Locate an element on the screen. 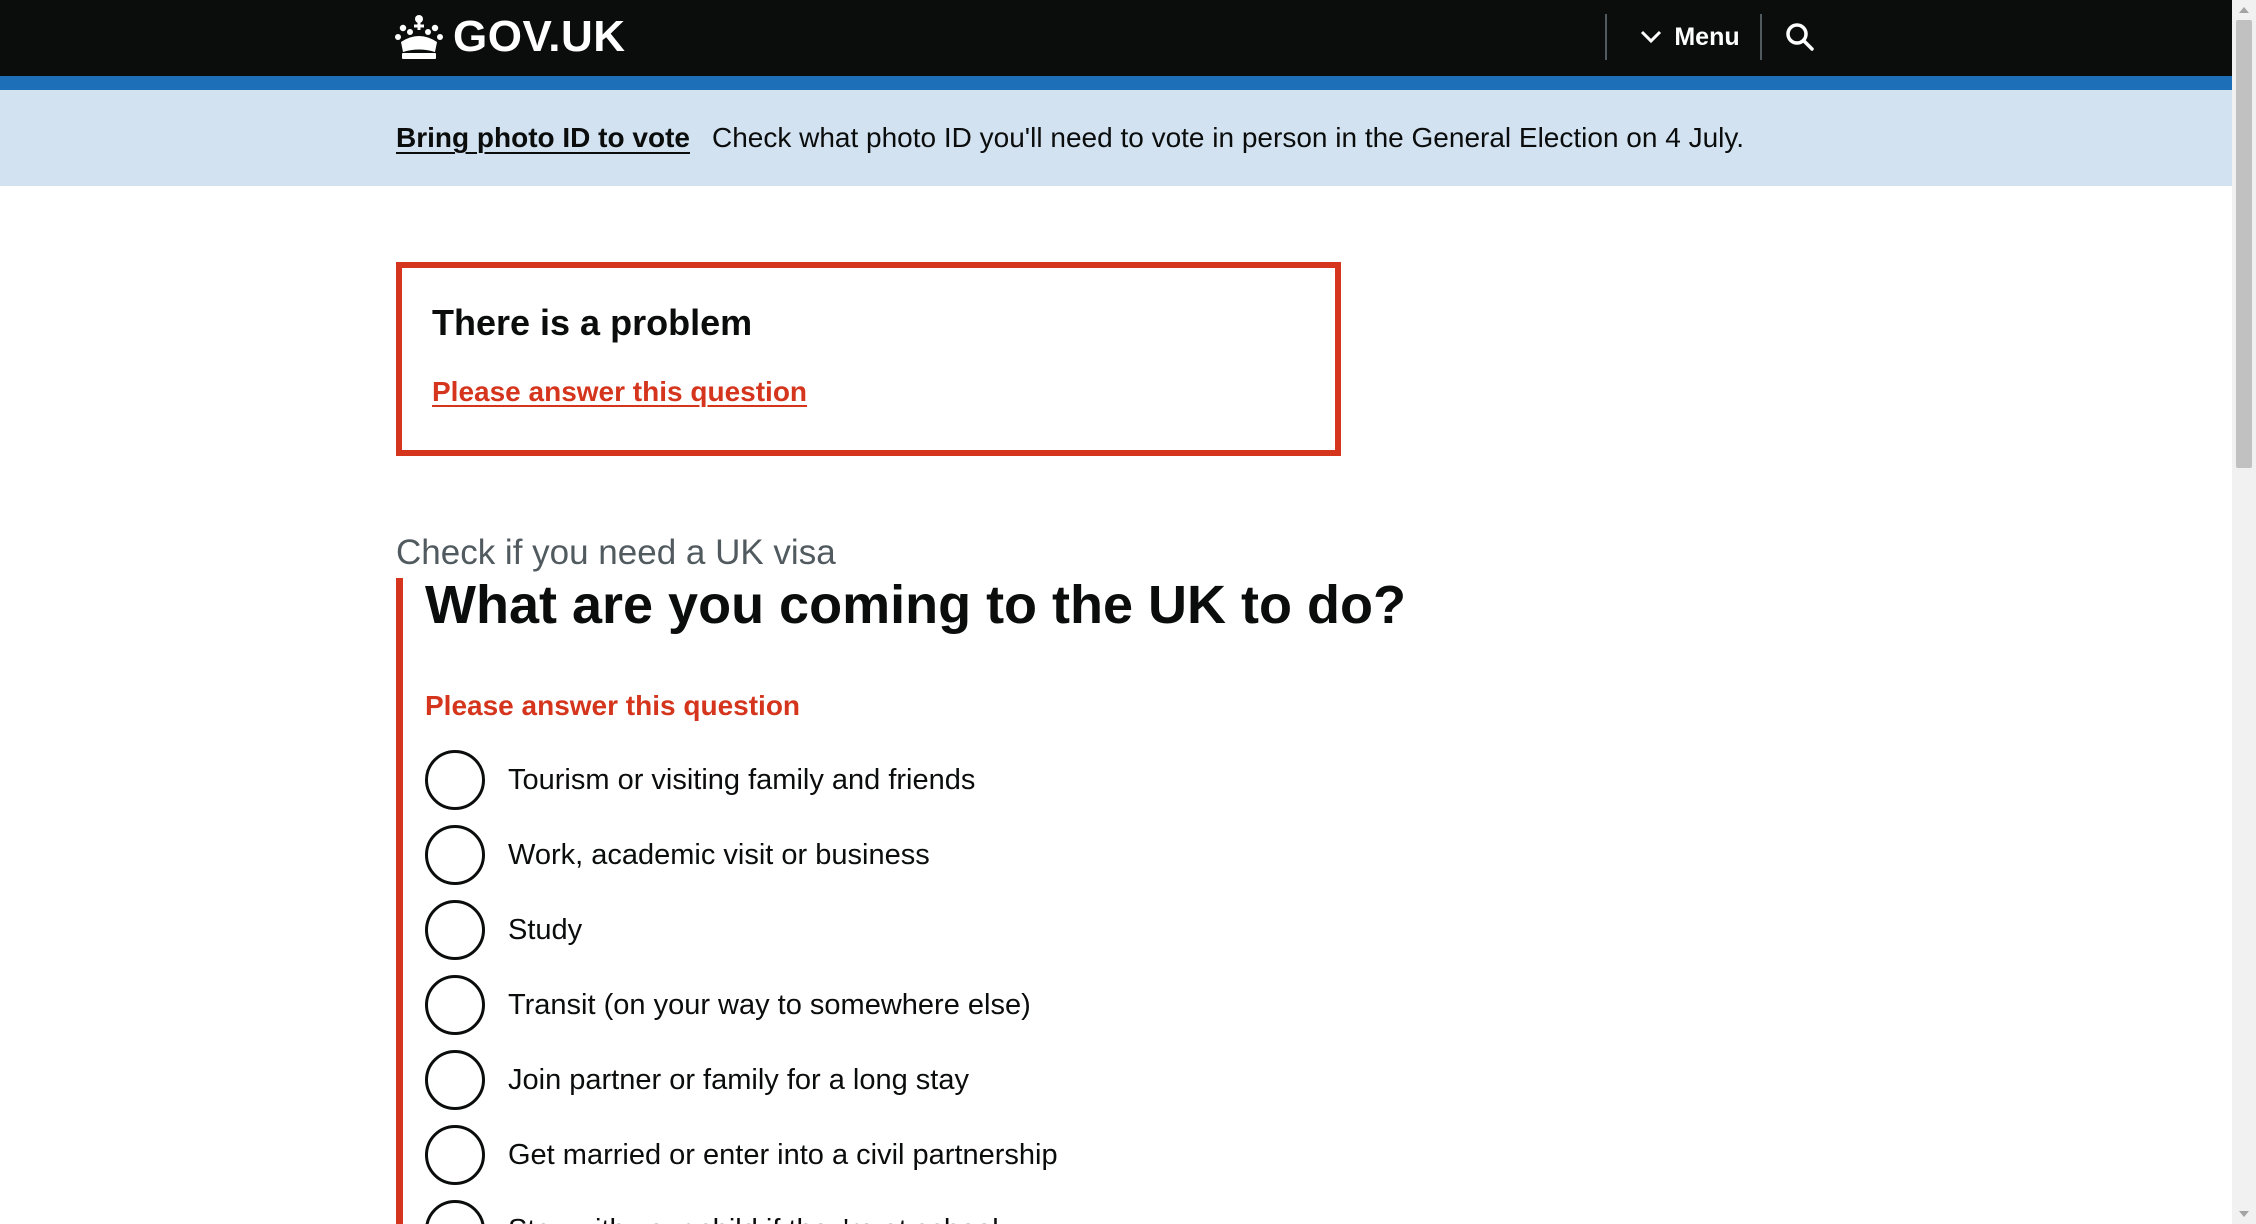  menu-button: Menu is located at coordinates (1690, 37).